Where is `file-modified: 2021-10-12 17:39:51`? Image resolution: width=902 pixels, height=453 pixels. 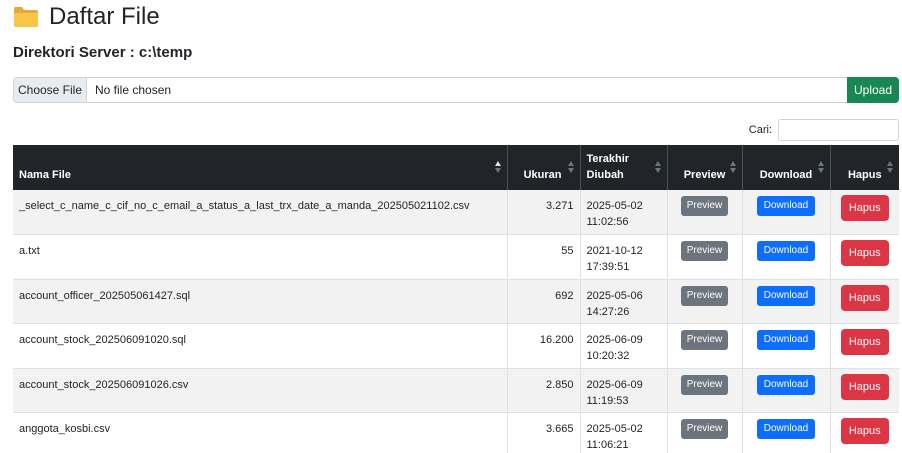 file-modified: 2021-10-12 17:39:51 is located at coordinates (624, 257).